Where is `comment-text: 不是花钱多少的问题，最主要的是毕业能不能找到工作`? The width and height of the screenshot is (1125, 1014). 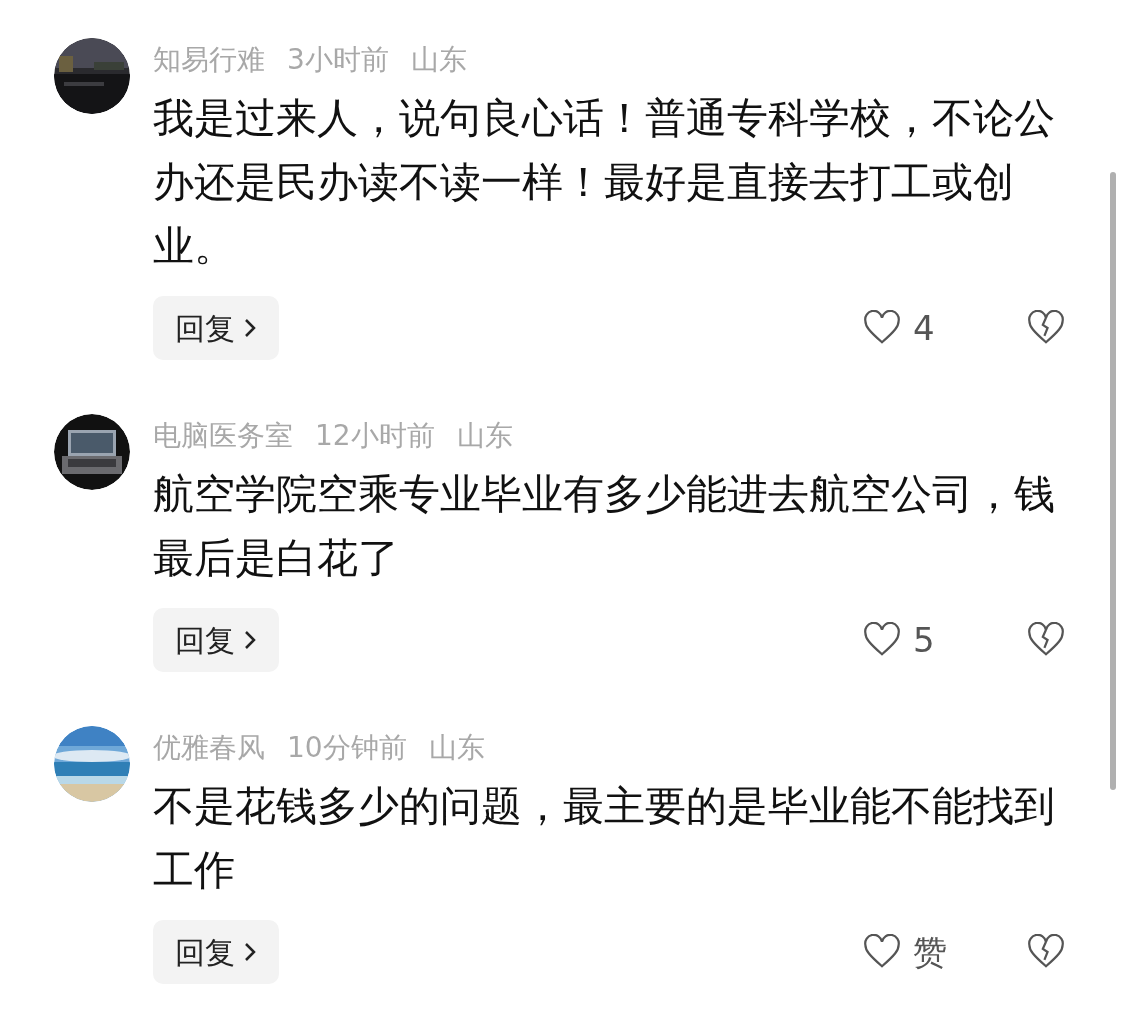 comment-text: 不是花钱多少的问题，最主要的是毕业能不能找到工作 is located at coordinates (604, 838).